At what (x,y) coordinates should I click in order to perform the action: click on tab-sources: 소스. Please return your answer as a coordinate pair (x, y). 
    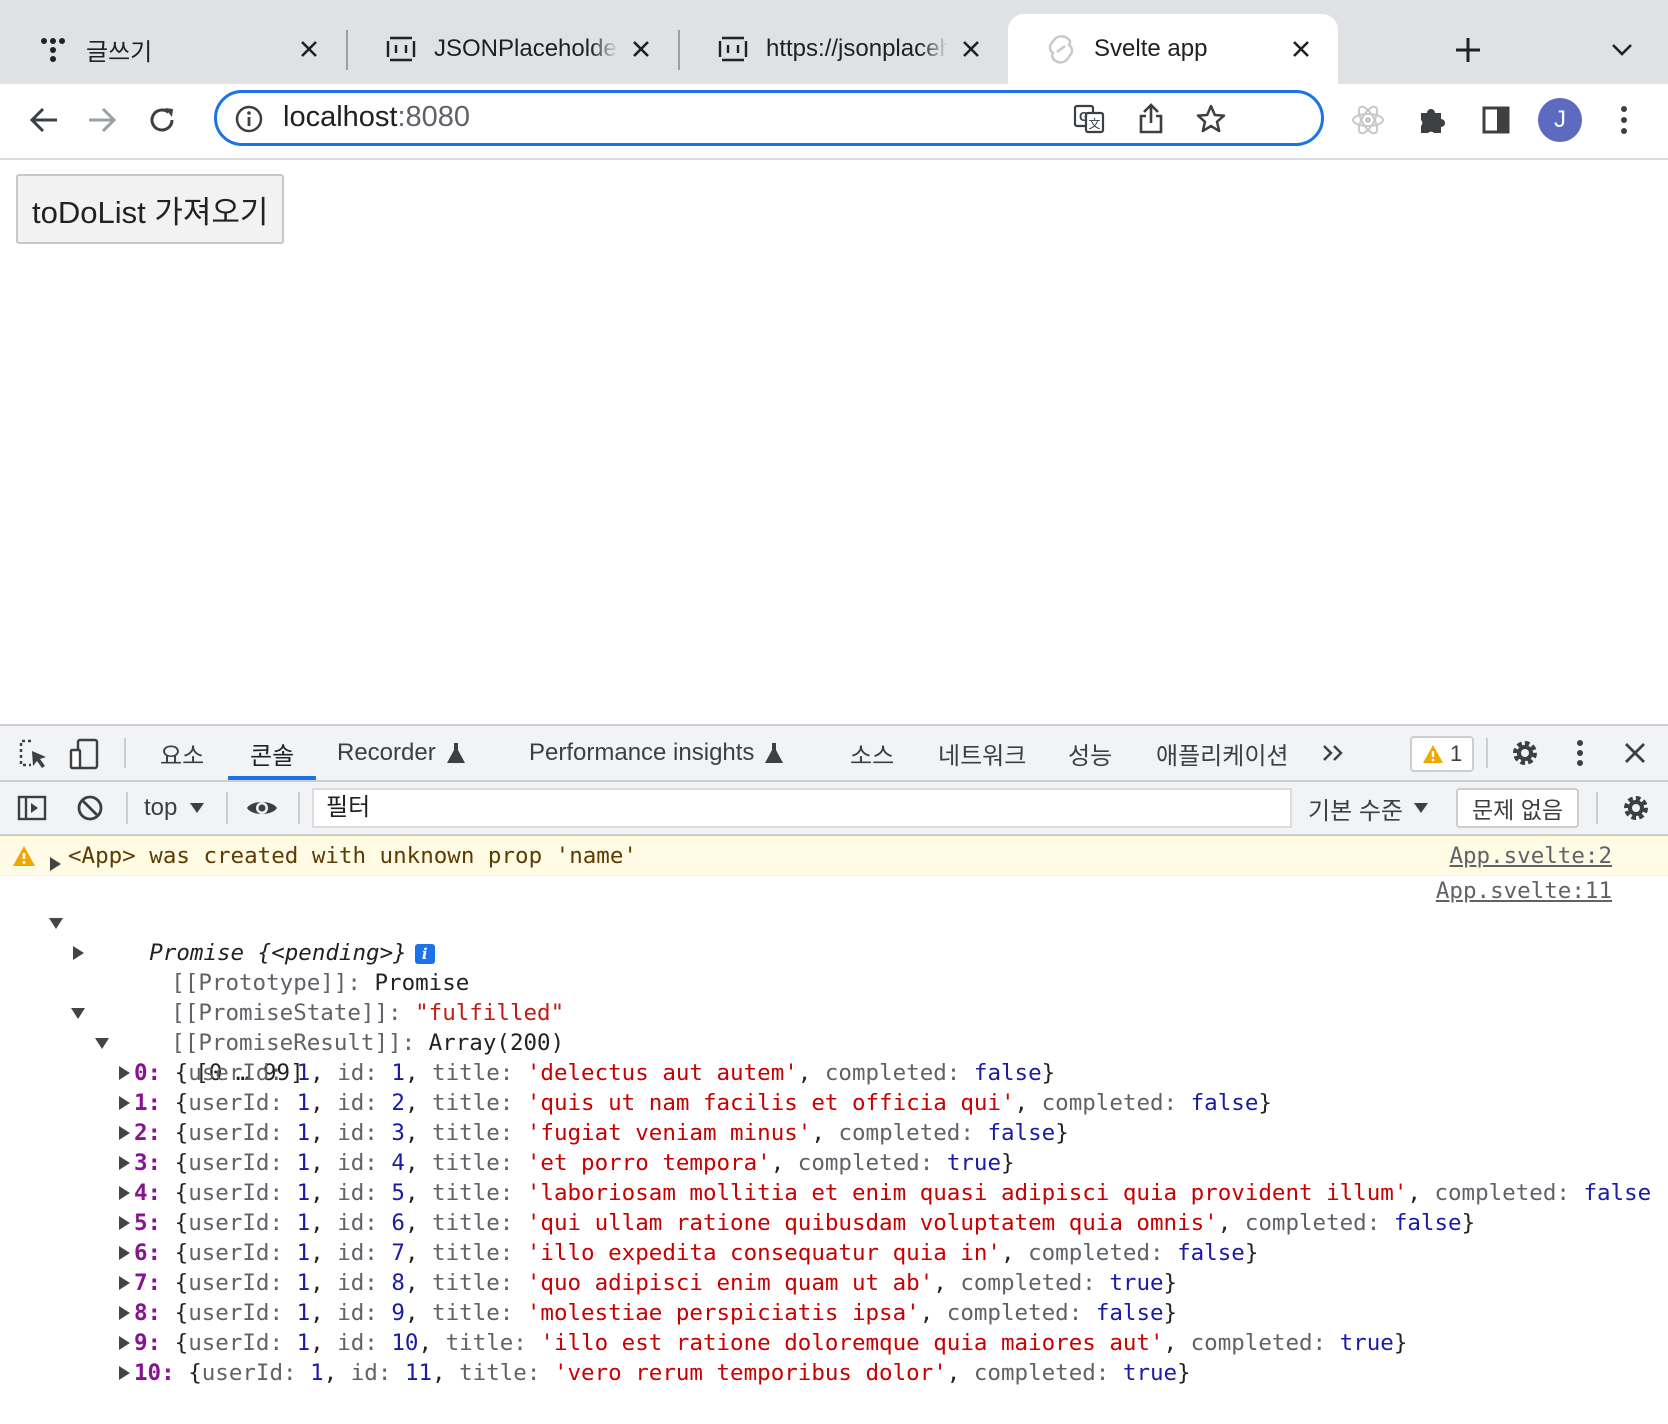
    Looking at the image, I should click on (872, 753).